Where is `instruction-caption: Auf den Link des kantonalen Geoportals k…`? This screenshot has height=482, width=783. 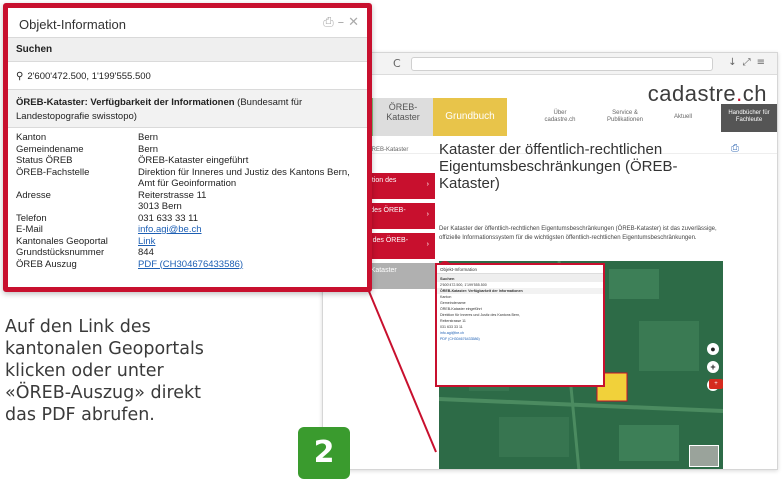 instruction-caption: Auf den Link des kantonalen Geoportals k… is located at coordinates (104, 371).